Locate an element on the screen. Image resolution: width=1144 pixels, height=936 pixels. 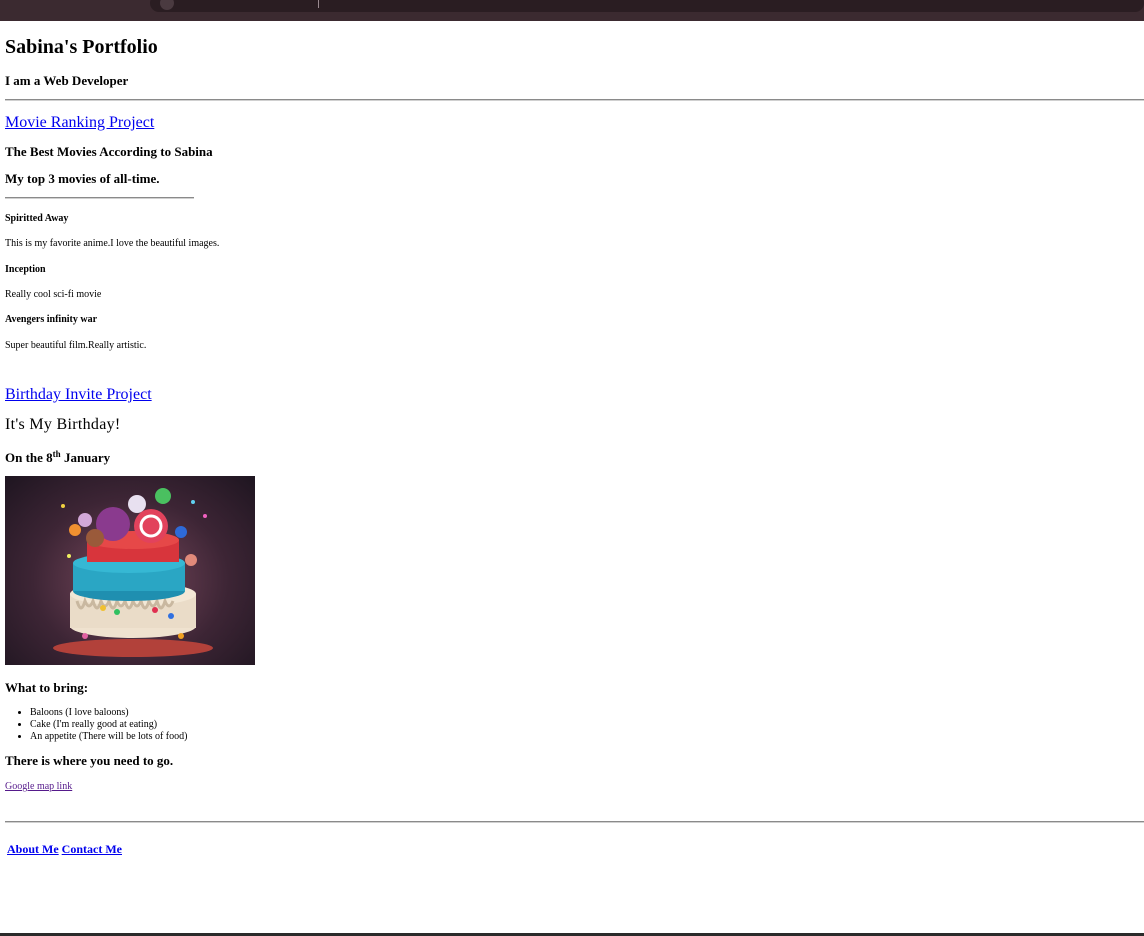
list-item: An appetite (There will be lots of food) is located at coordinates (108, 737).